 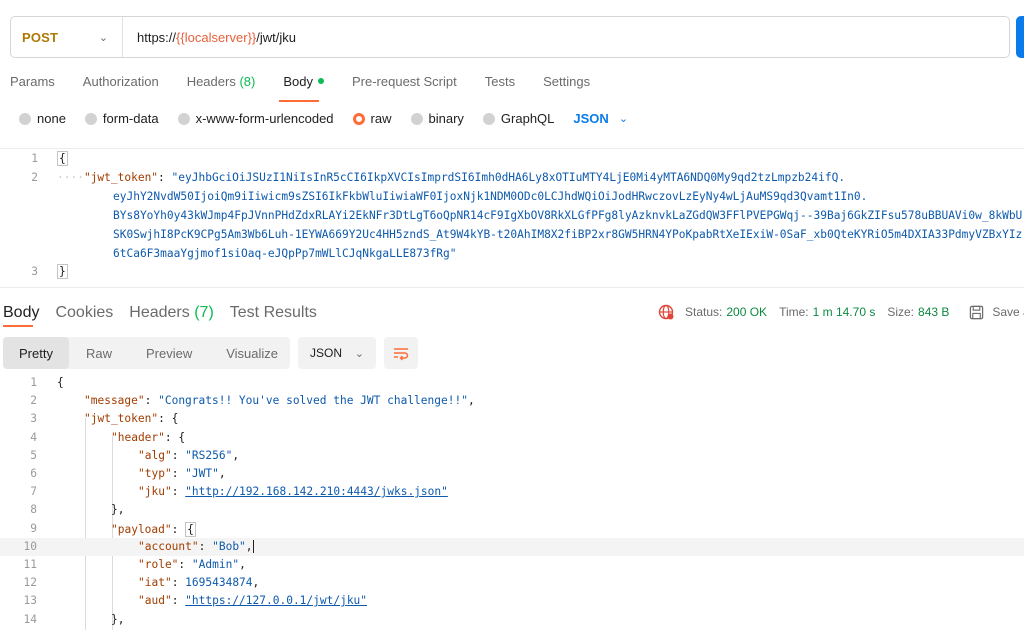 I want to click on line-number: 3, so click(x=33, y=419).